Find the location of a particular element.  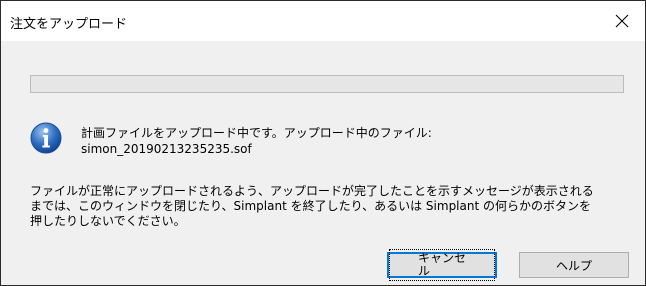

message-line-1: 計画ファイルをアップロード中です。アップロード中のファイル: is located at coordinates (256, 133).